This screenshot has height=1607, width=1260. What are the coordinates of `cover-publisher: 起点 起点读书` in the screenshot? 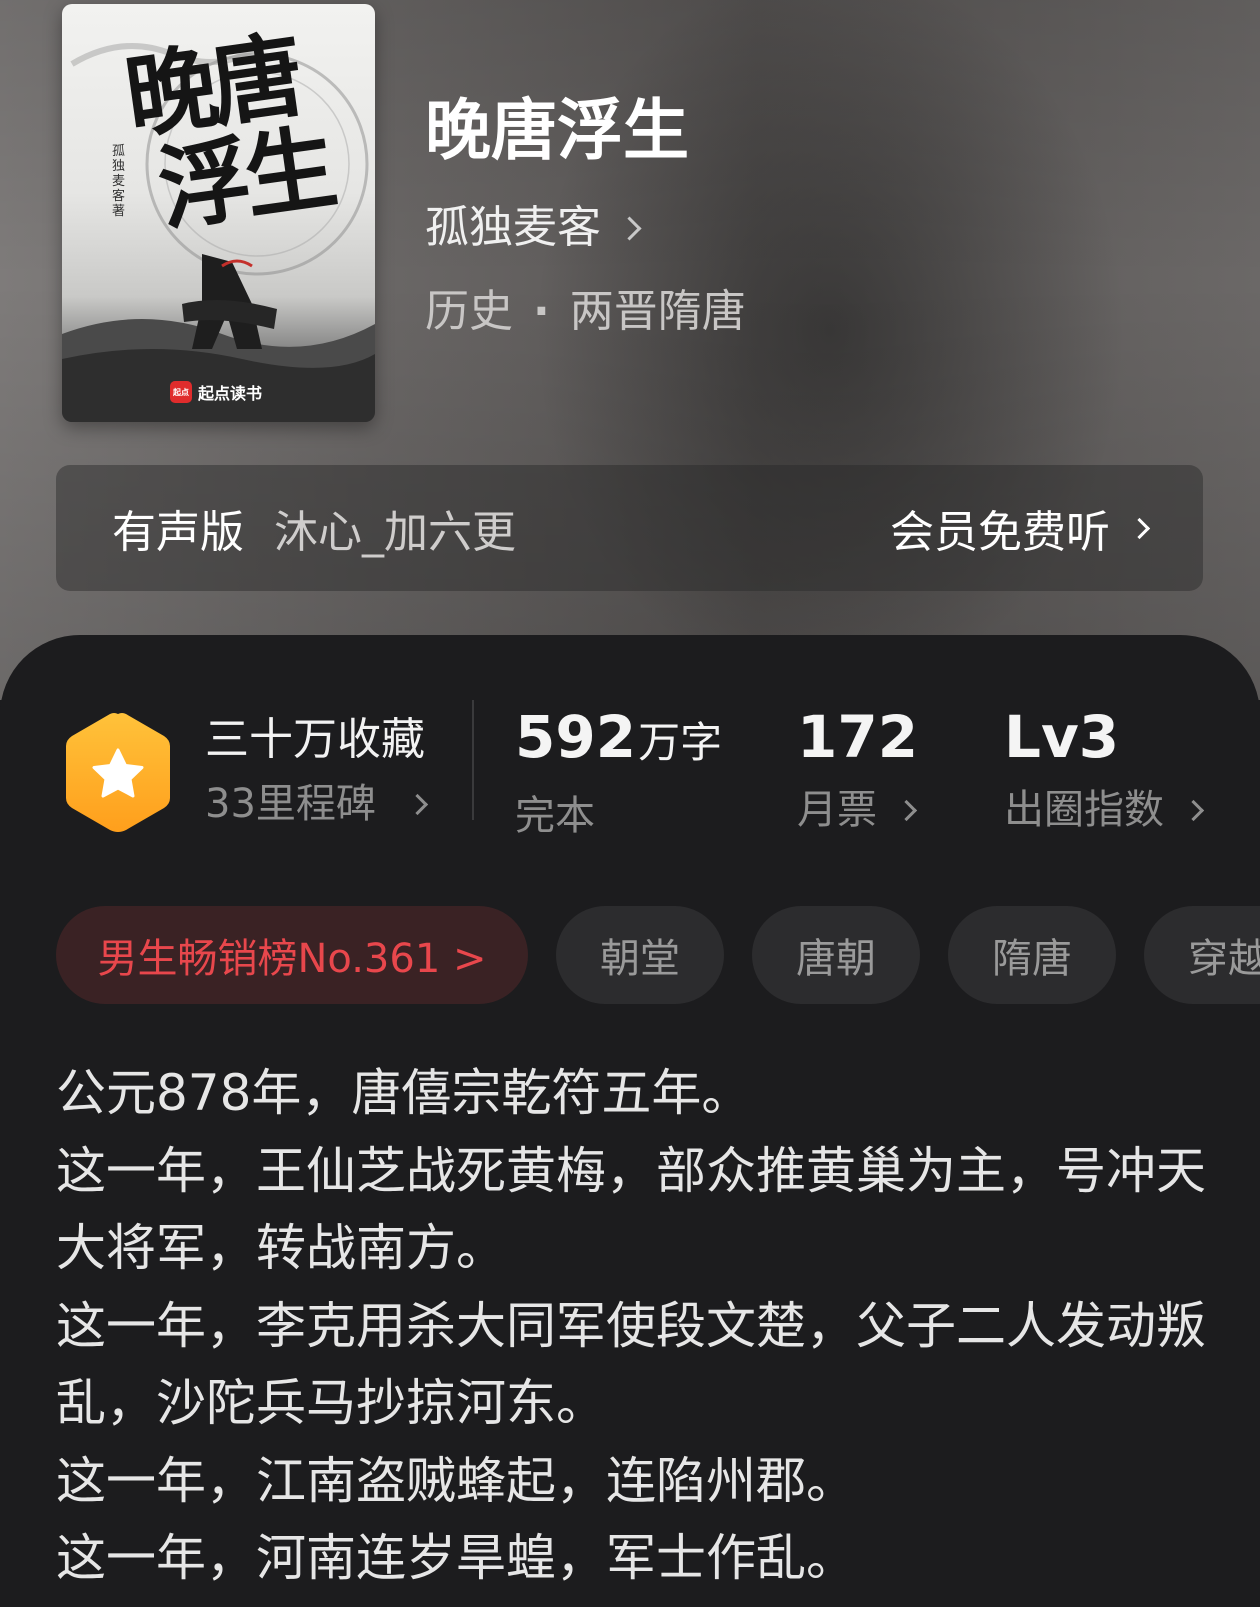 It's located at (216, 392).